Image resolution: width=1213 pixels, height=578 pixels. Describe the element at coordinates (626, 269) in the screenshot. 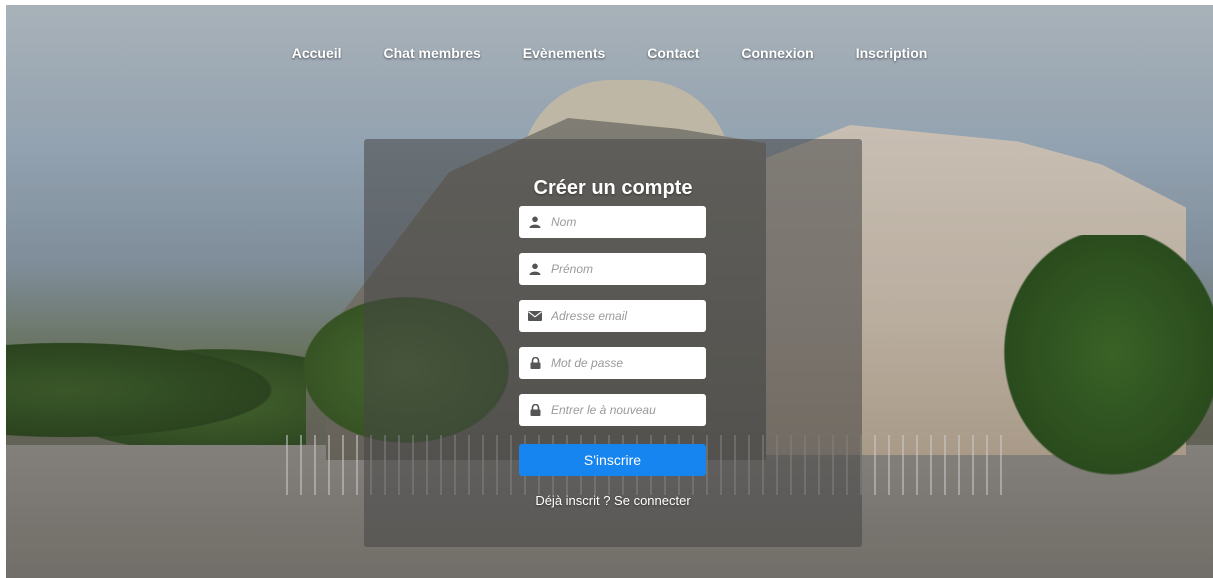

I see `firstname-input` at that location.